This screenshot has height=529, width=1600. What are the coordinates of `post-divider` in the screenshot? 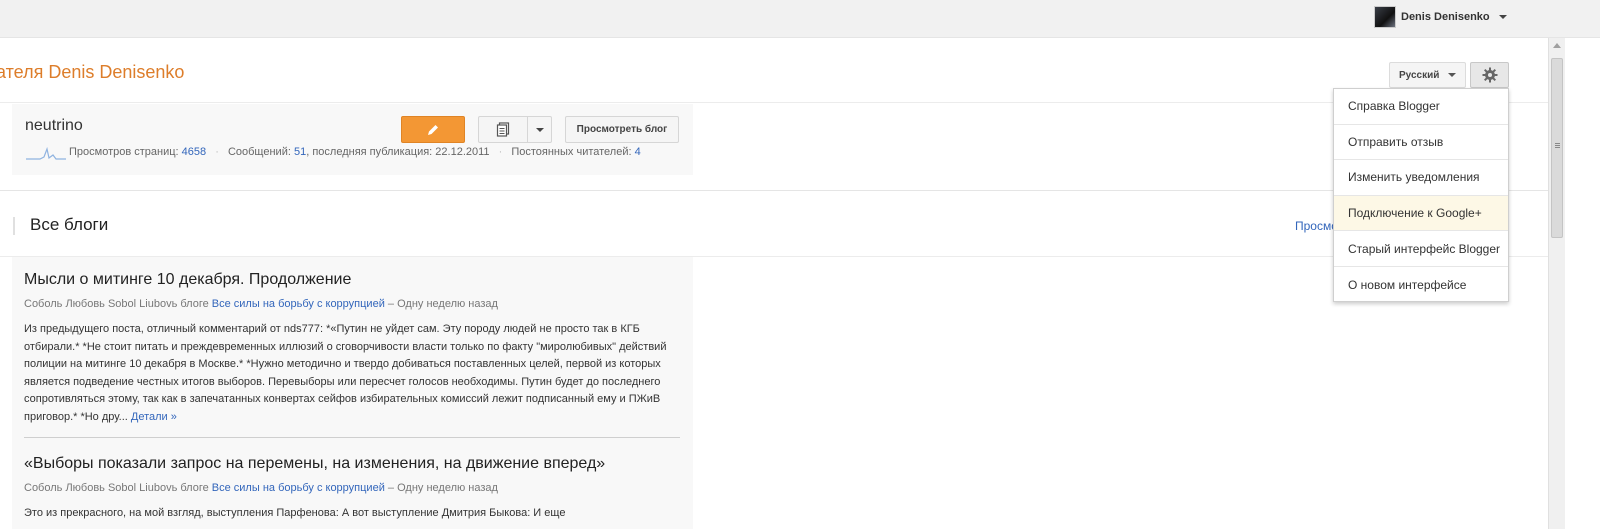 It's located at (352, 437).